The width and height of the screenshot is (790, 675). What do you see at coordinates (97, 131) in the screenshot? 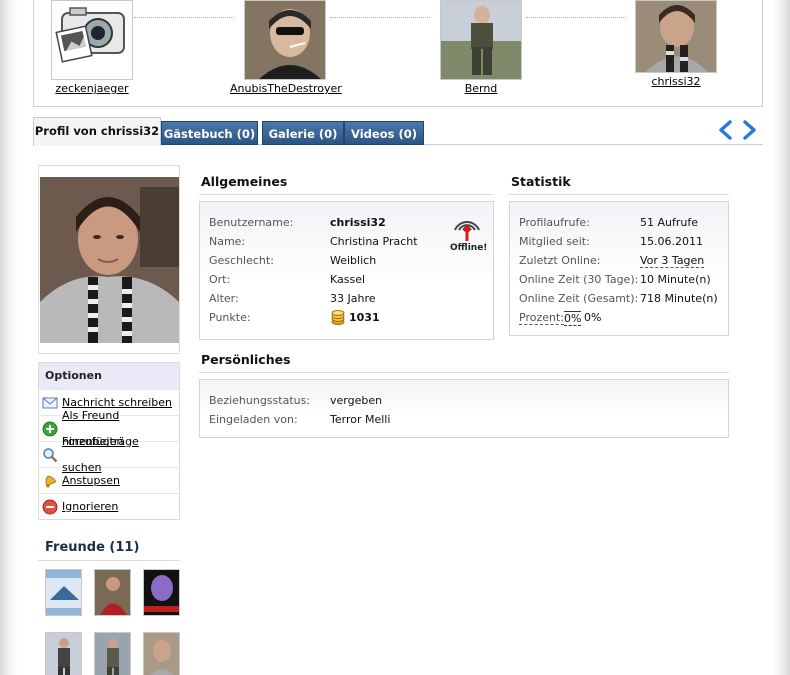
I see `tab-profile: Profil von chrissi32` at bounding box center [97, 131].